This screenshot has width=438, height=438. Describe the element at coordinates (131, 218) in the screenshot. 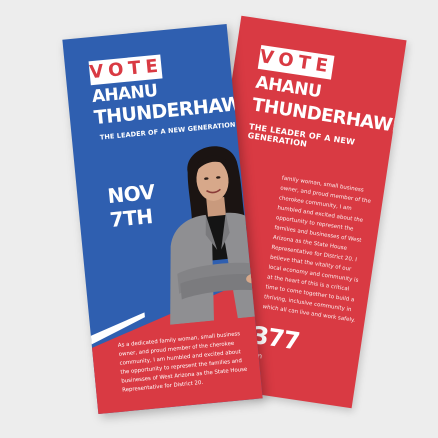

I see `election-date-day: 7TH` at that location.